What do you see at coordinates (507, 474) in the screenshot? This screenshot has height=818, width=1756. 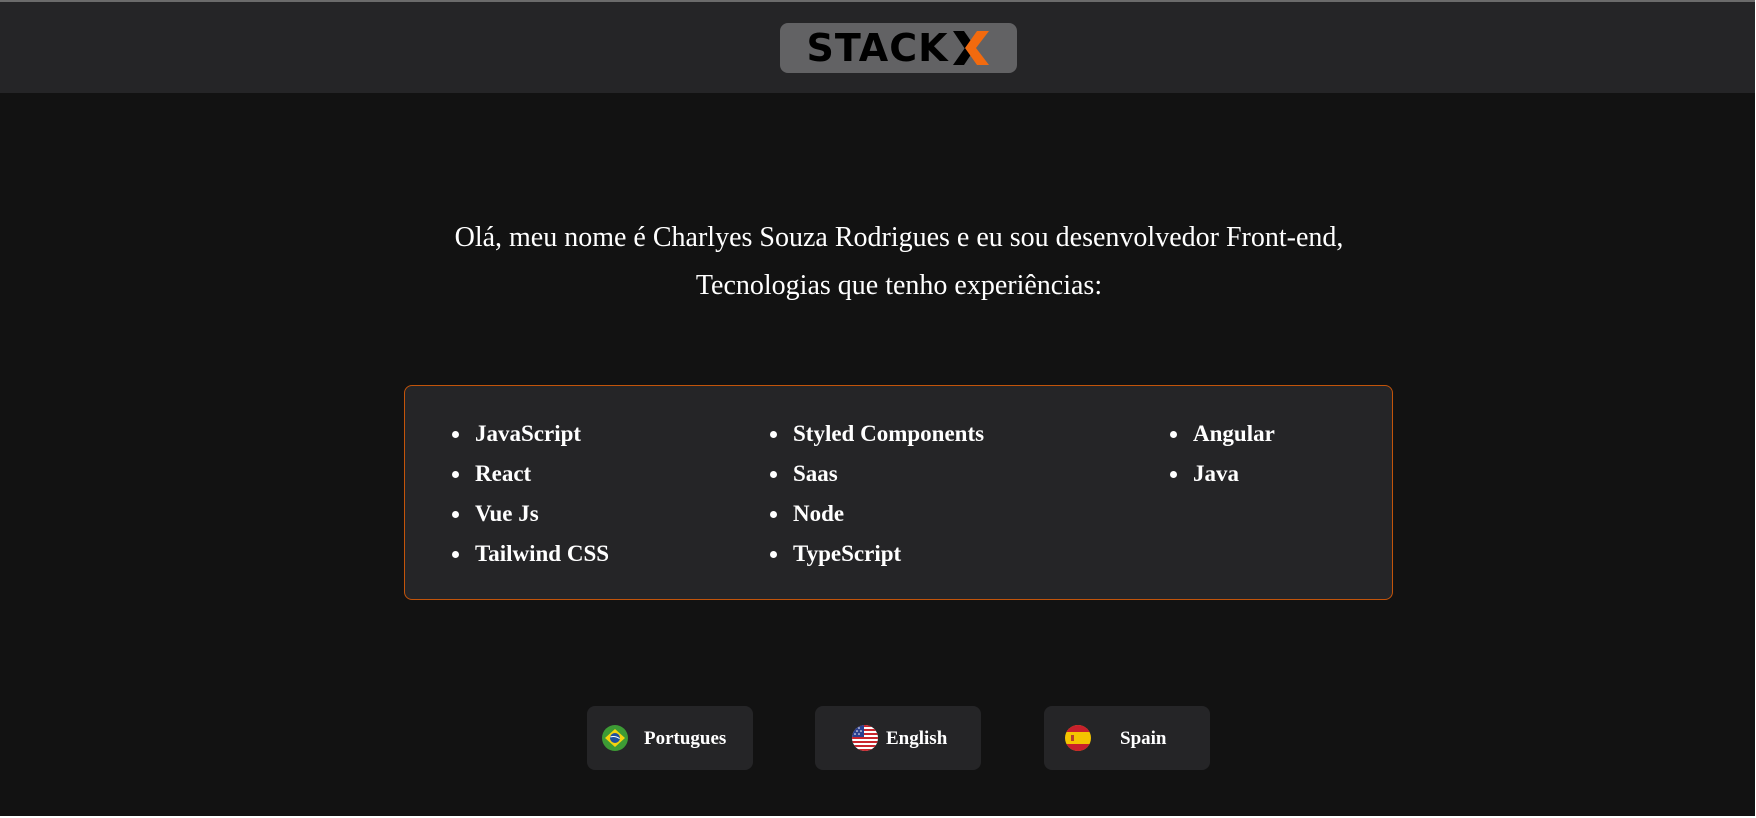 I see `tech-item-react: React` at bounding box center [507, 474].